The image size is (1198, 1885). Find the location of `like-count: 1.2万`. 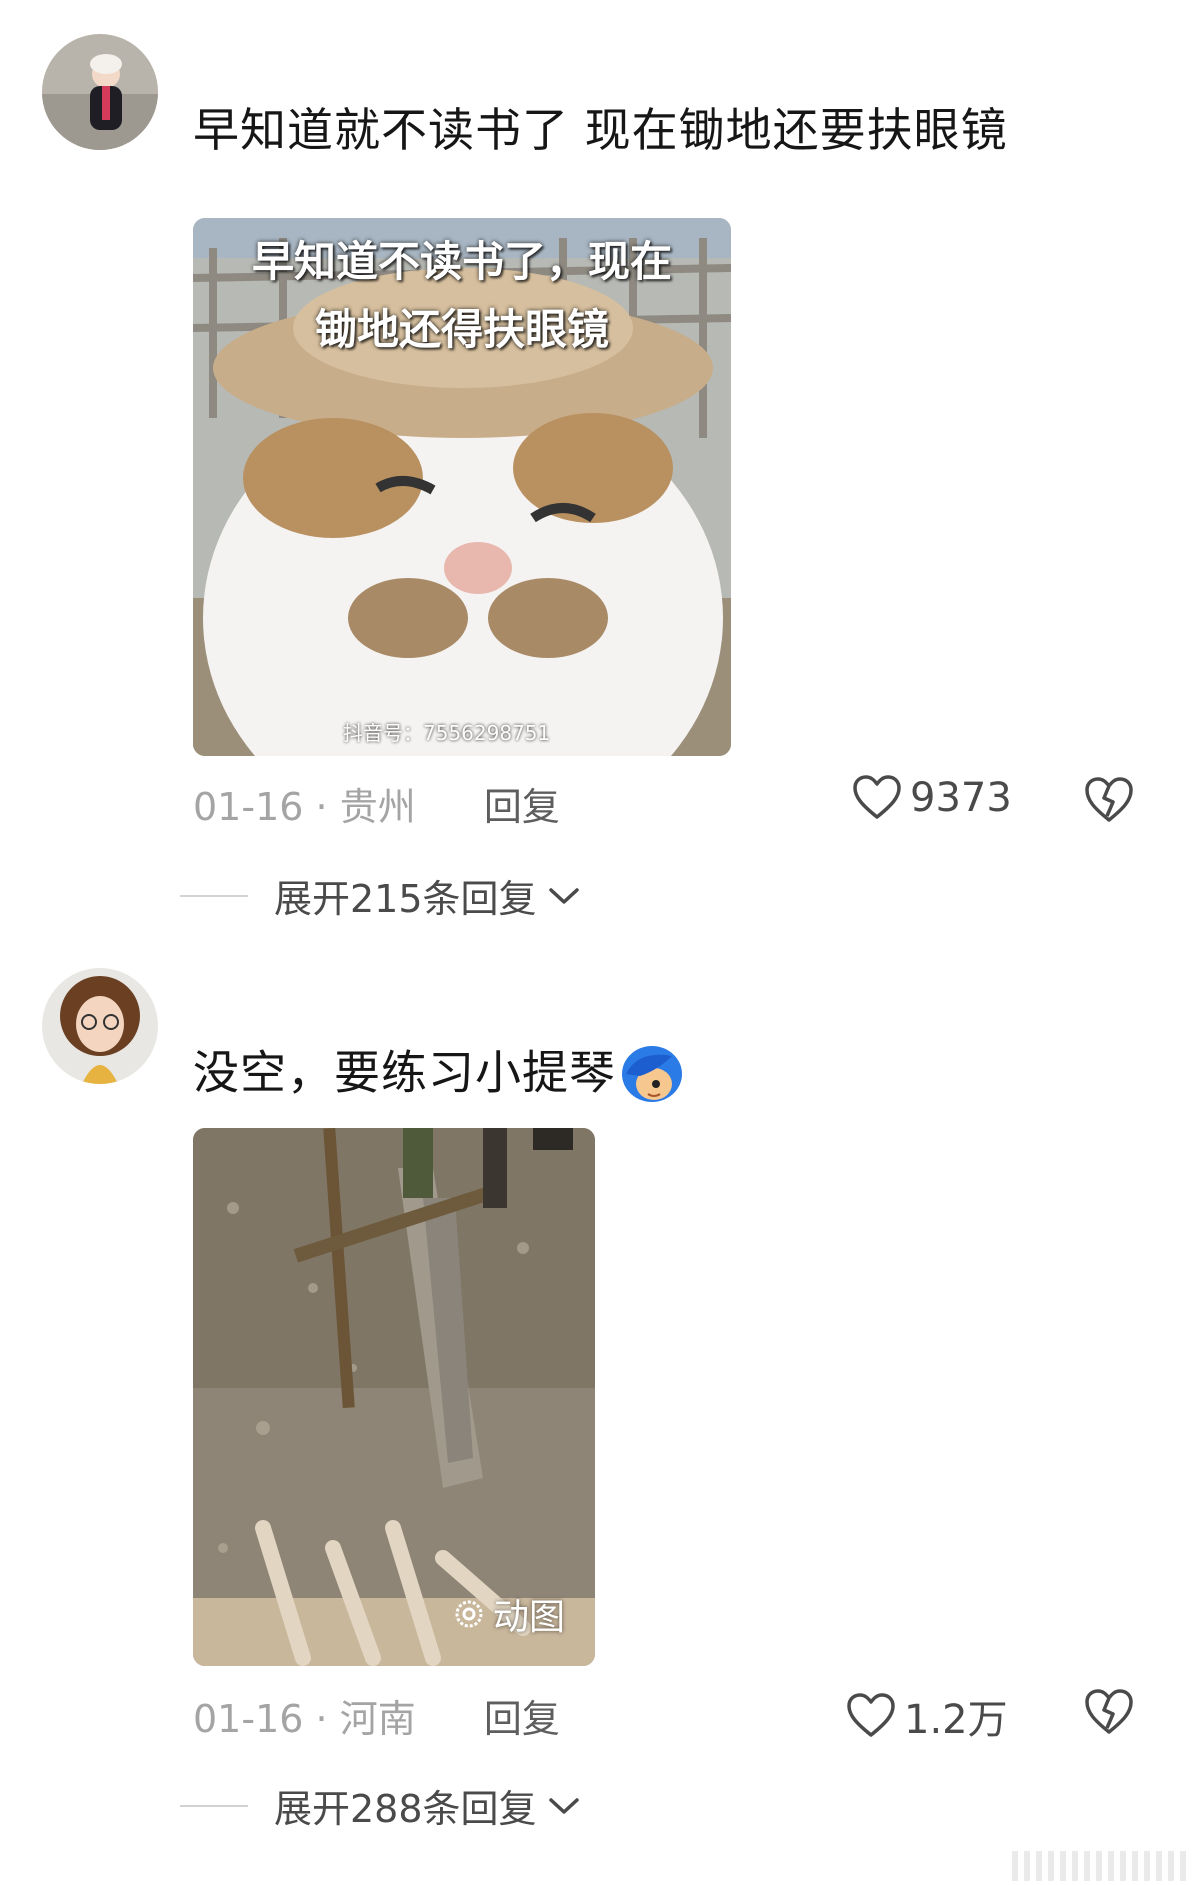

like-count: 1.2万 is located at coordinates (956, 1720).